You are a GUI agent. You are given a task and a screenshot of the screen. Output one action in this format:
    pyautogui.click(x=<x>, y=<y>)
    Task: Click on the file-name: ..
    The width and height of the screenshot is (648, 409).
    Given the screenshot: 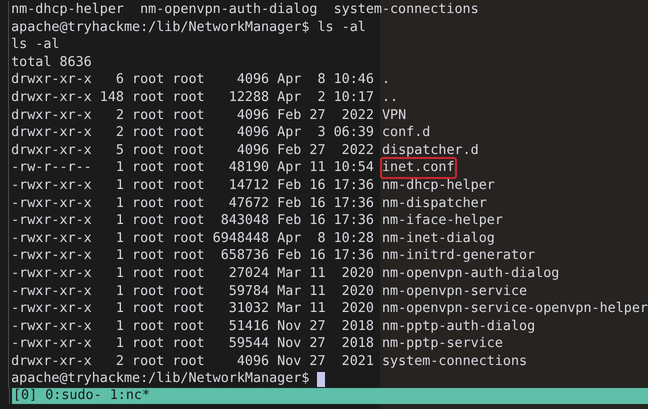 What is the action you would take?
    pyautogui.click(x=390, y=97)
    